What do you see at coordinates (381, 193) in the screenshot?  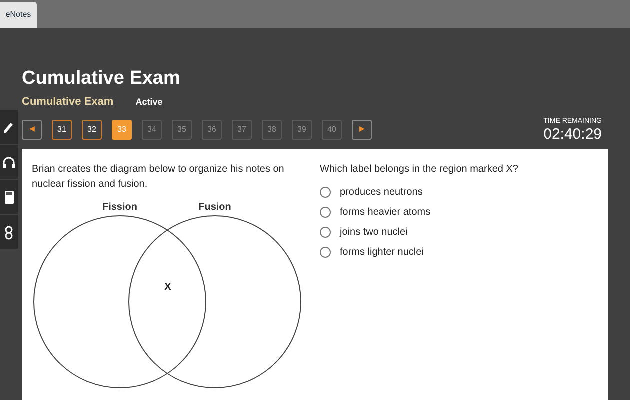 I see `option-label: produces neutrons` at bounding box center [381, 193].